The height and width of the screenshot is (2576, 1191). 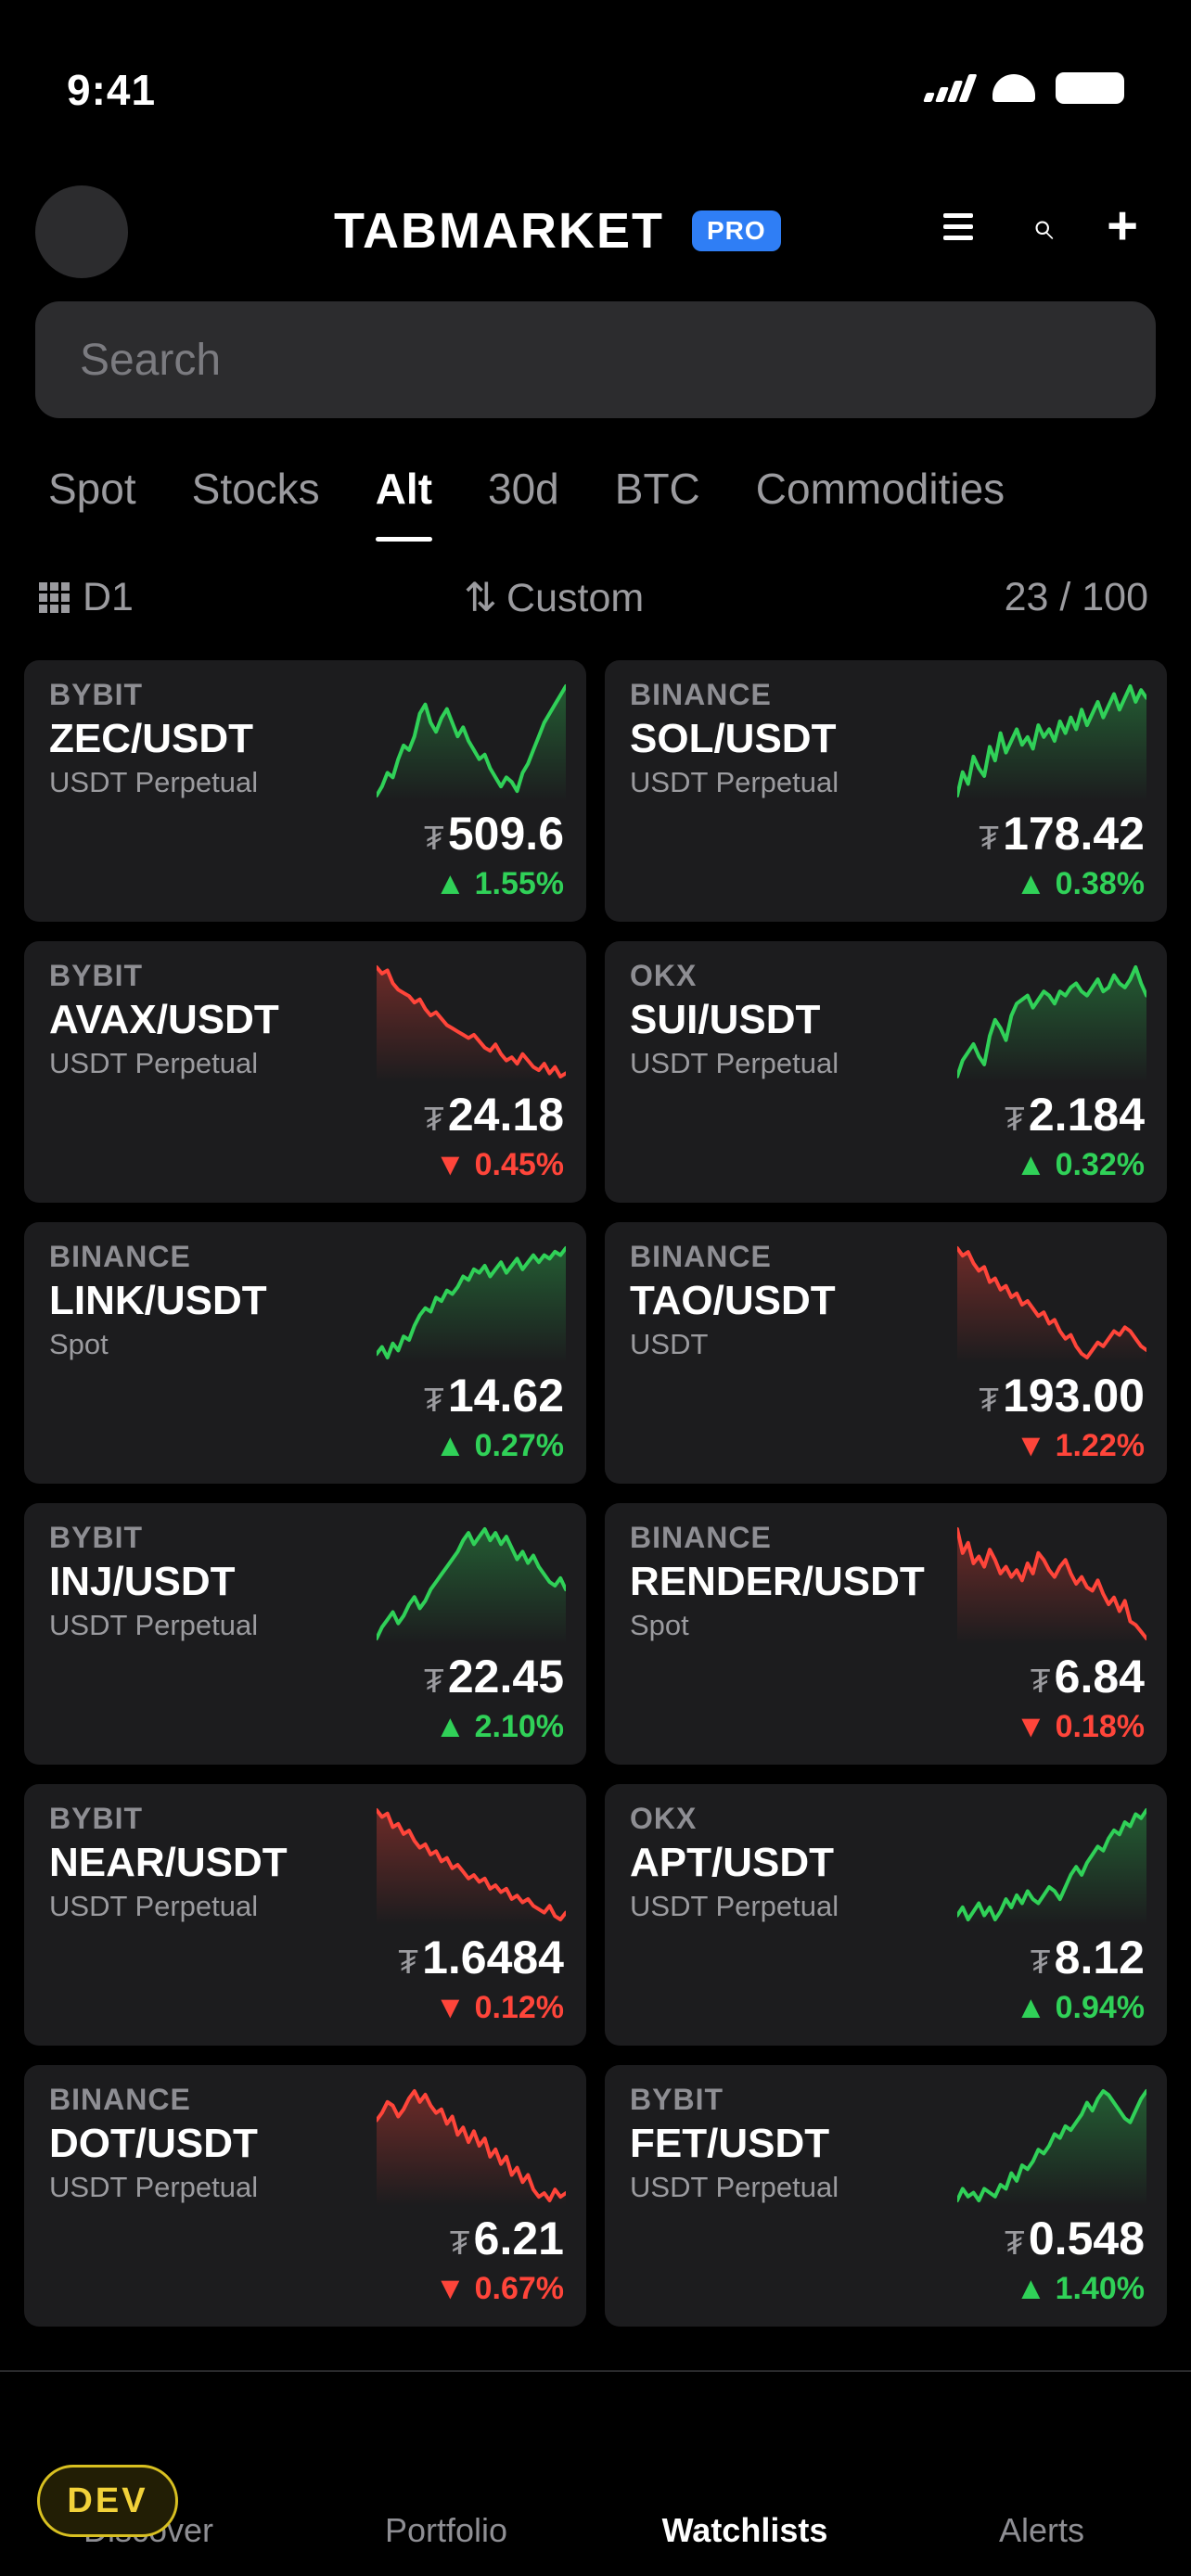 I want to click on price-value: 8.12, so click(x=1099, y=1957).